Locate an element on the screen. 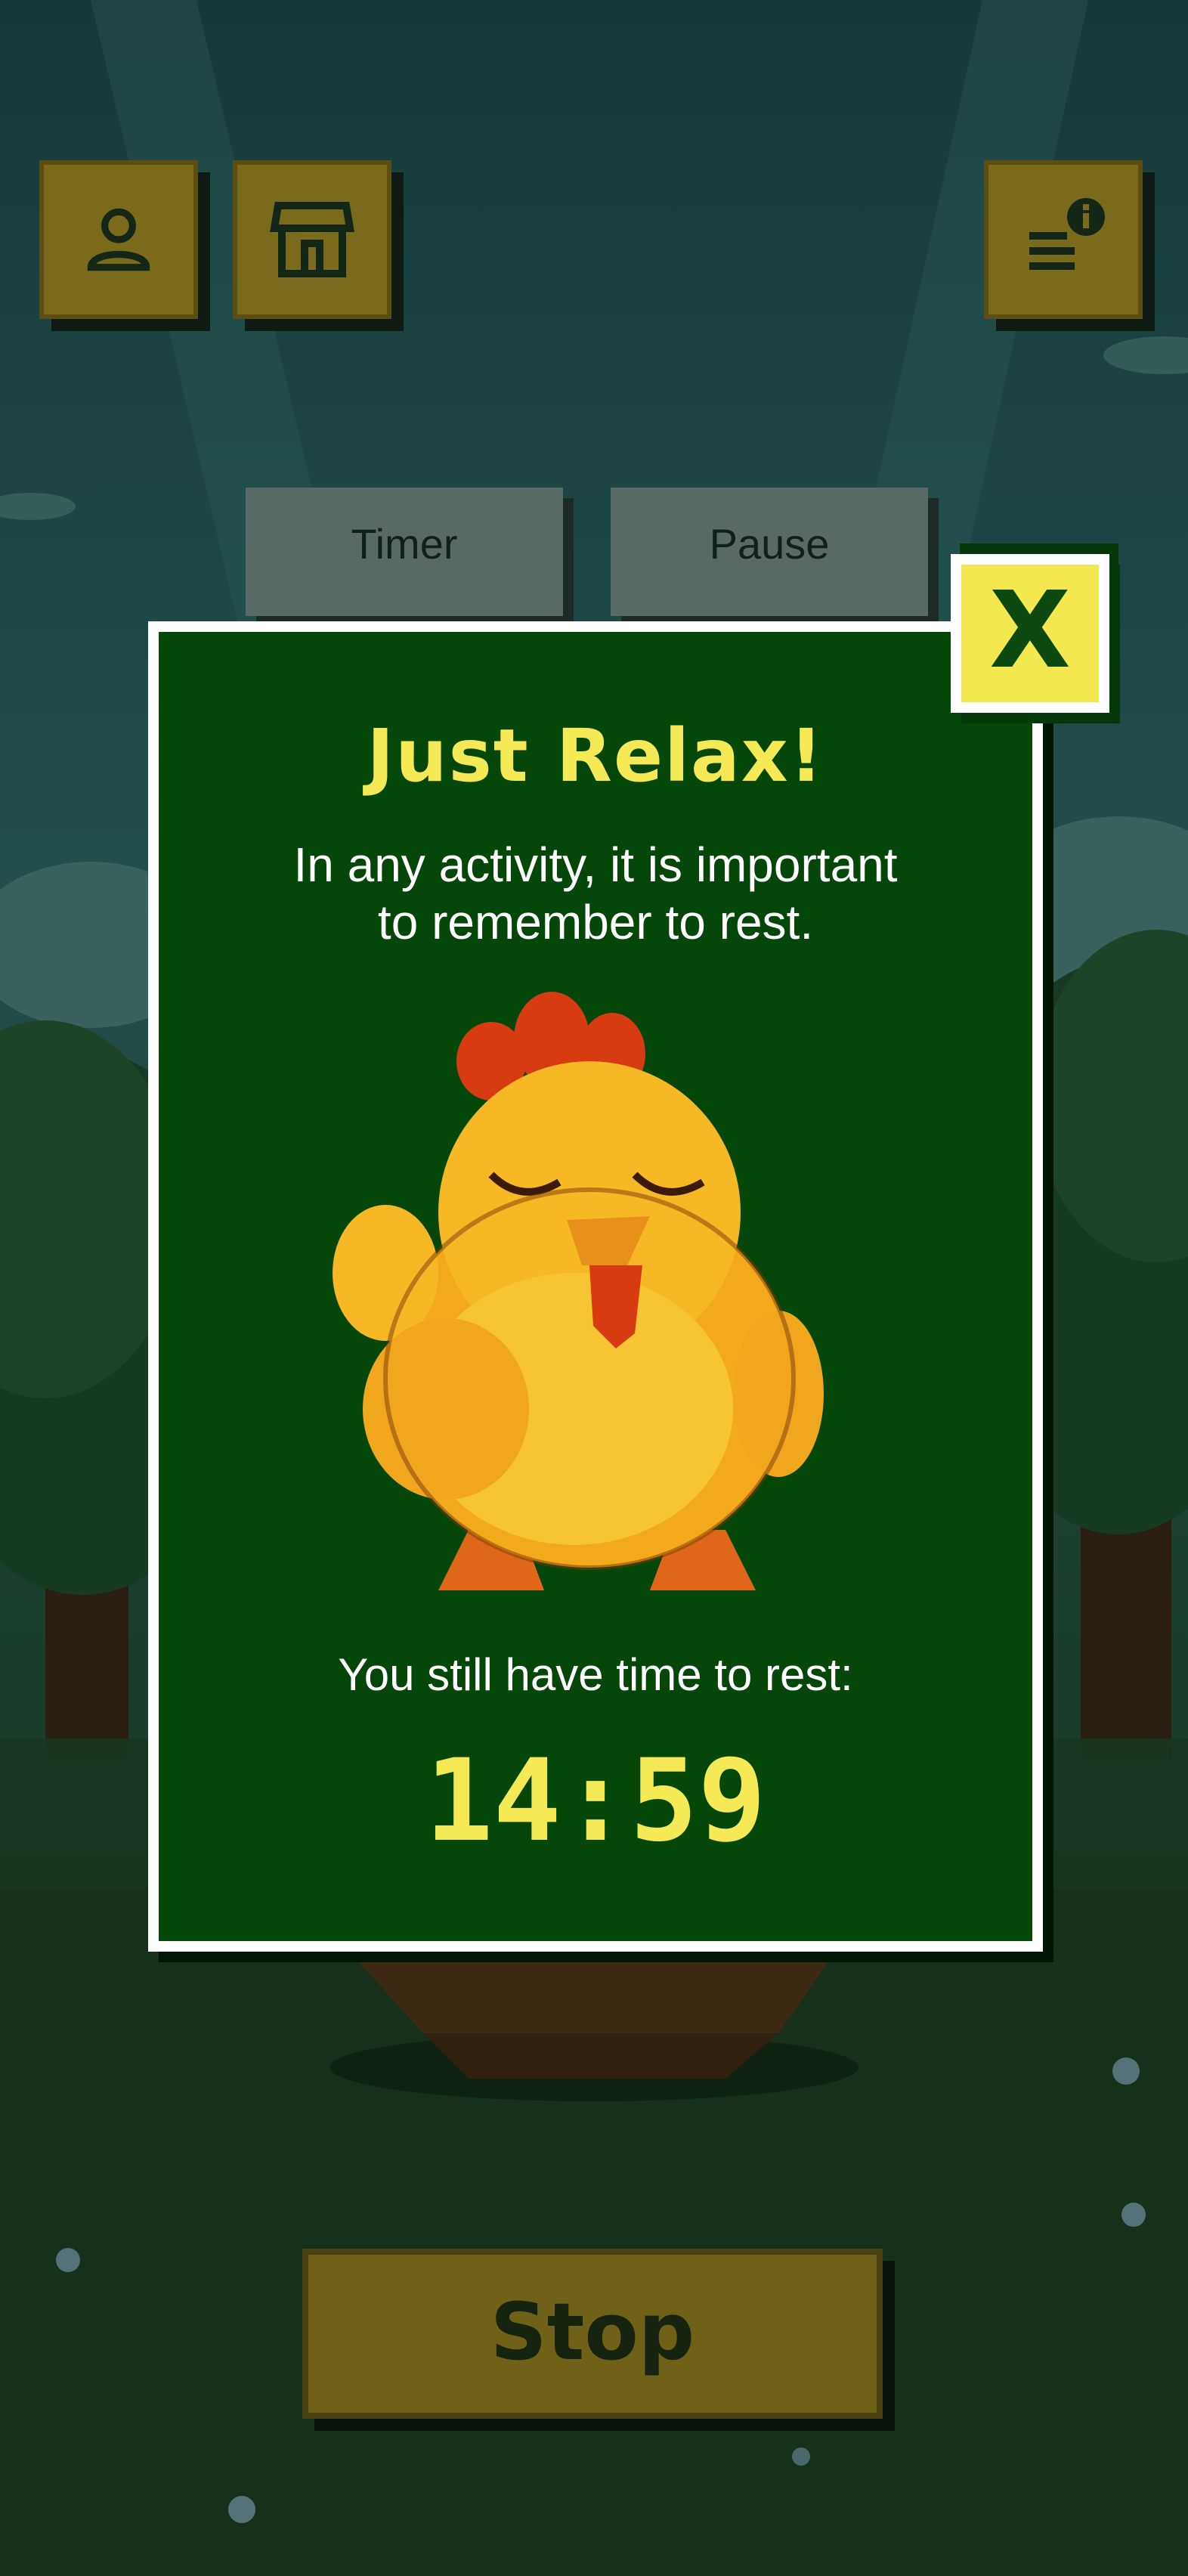  person-icon is located at coordinates (119, 239).